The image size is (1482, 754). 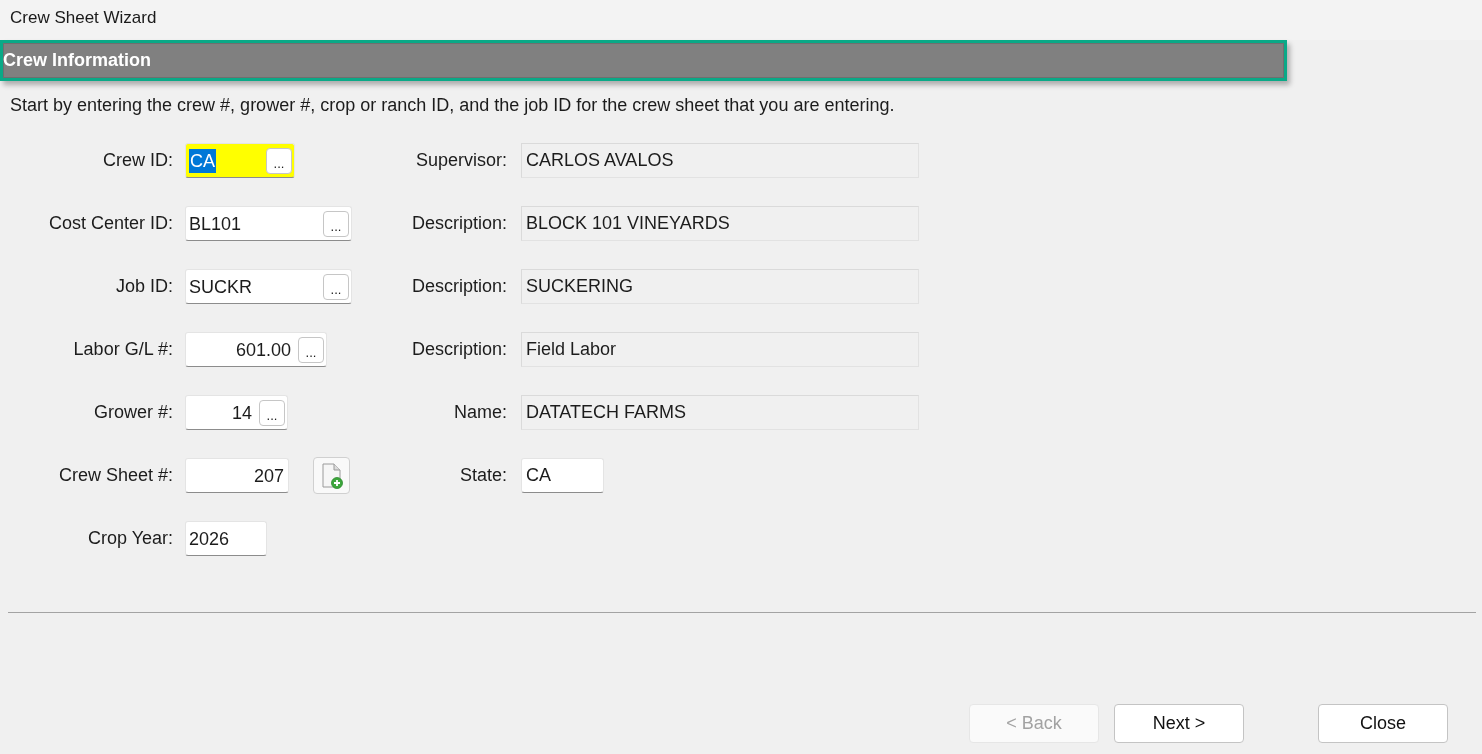 I want to click on section-header: Crew Information, so click(x=643, y=60).